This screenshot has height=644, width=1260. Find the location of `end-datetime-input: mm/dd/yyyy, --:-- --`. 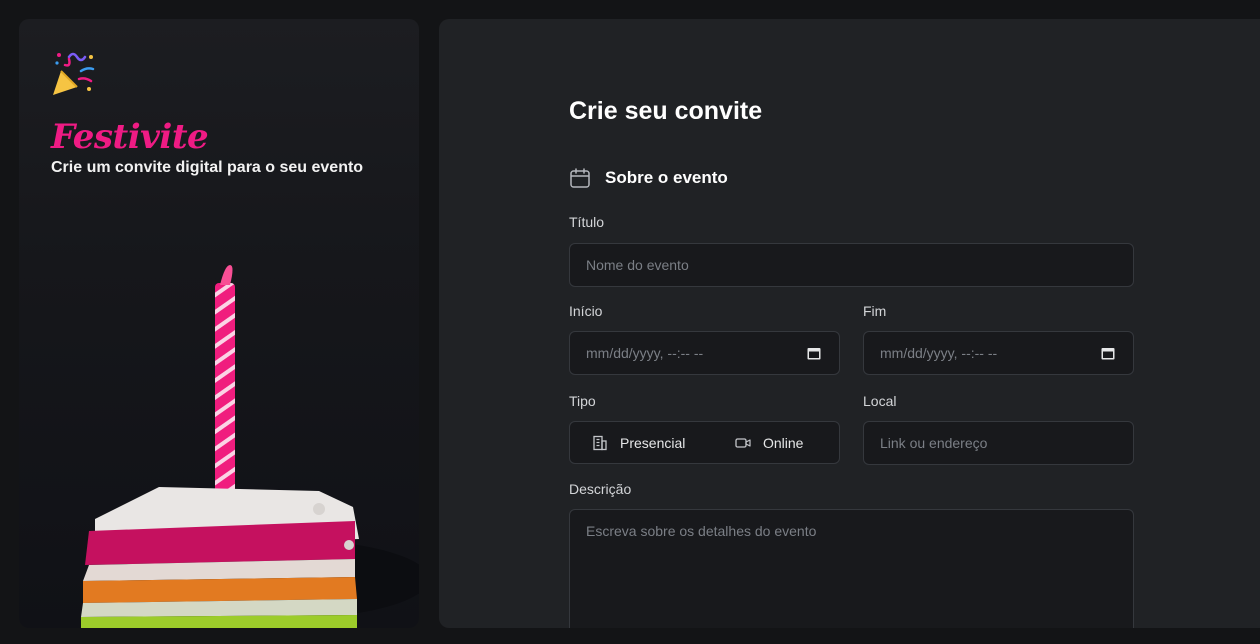

end-datetime-input: mm/dd/yyyy, --:-- -- is located at coordinates (998, 353).